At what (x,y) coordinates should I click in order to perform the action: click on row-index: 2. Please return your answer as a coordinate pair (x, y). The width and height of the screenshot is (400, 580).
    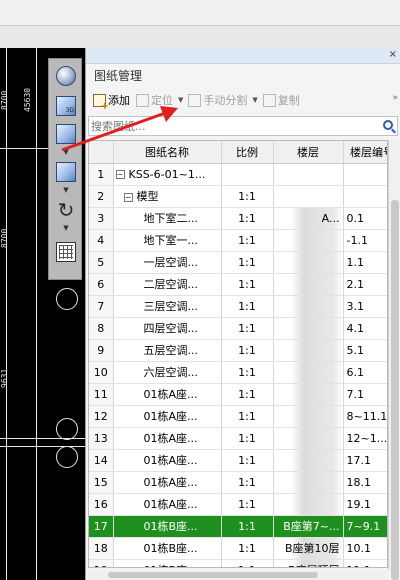
    Looking at the image, I should click on (101, 196).